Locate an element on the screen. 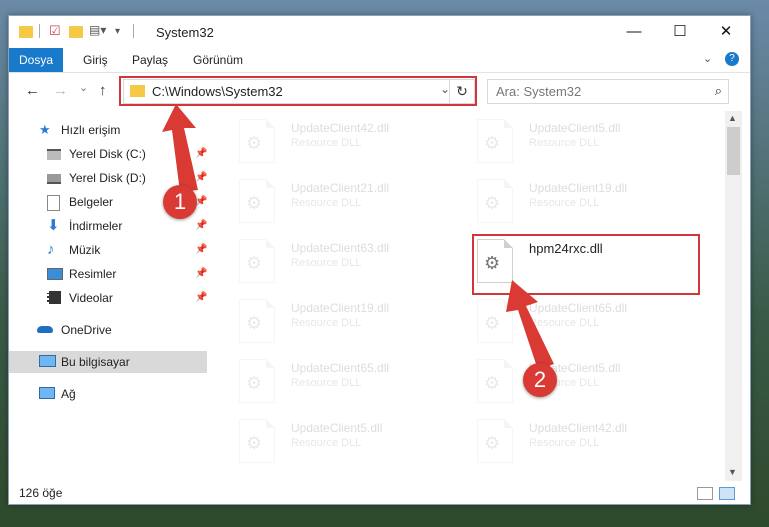 Image resolution: width=769 pixels, height=527 pixels. step-badge-2: 2 is located at coordinates (540, 380).